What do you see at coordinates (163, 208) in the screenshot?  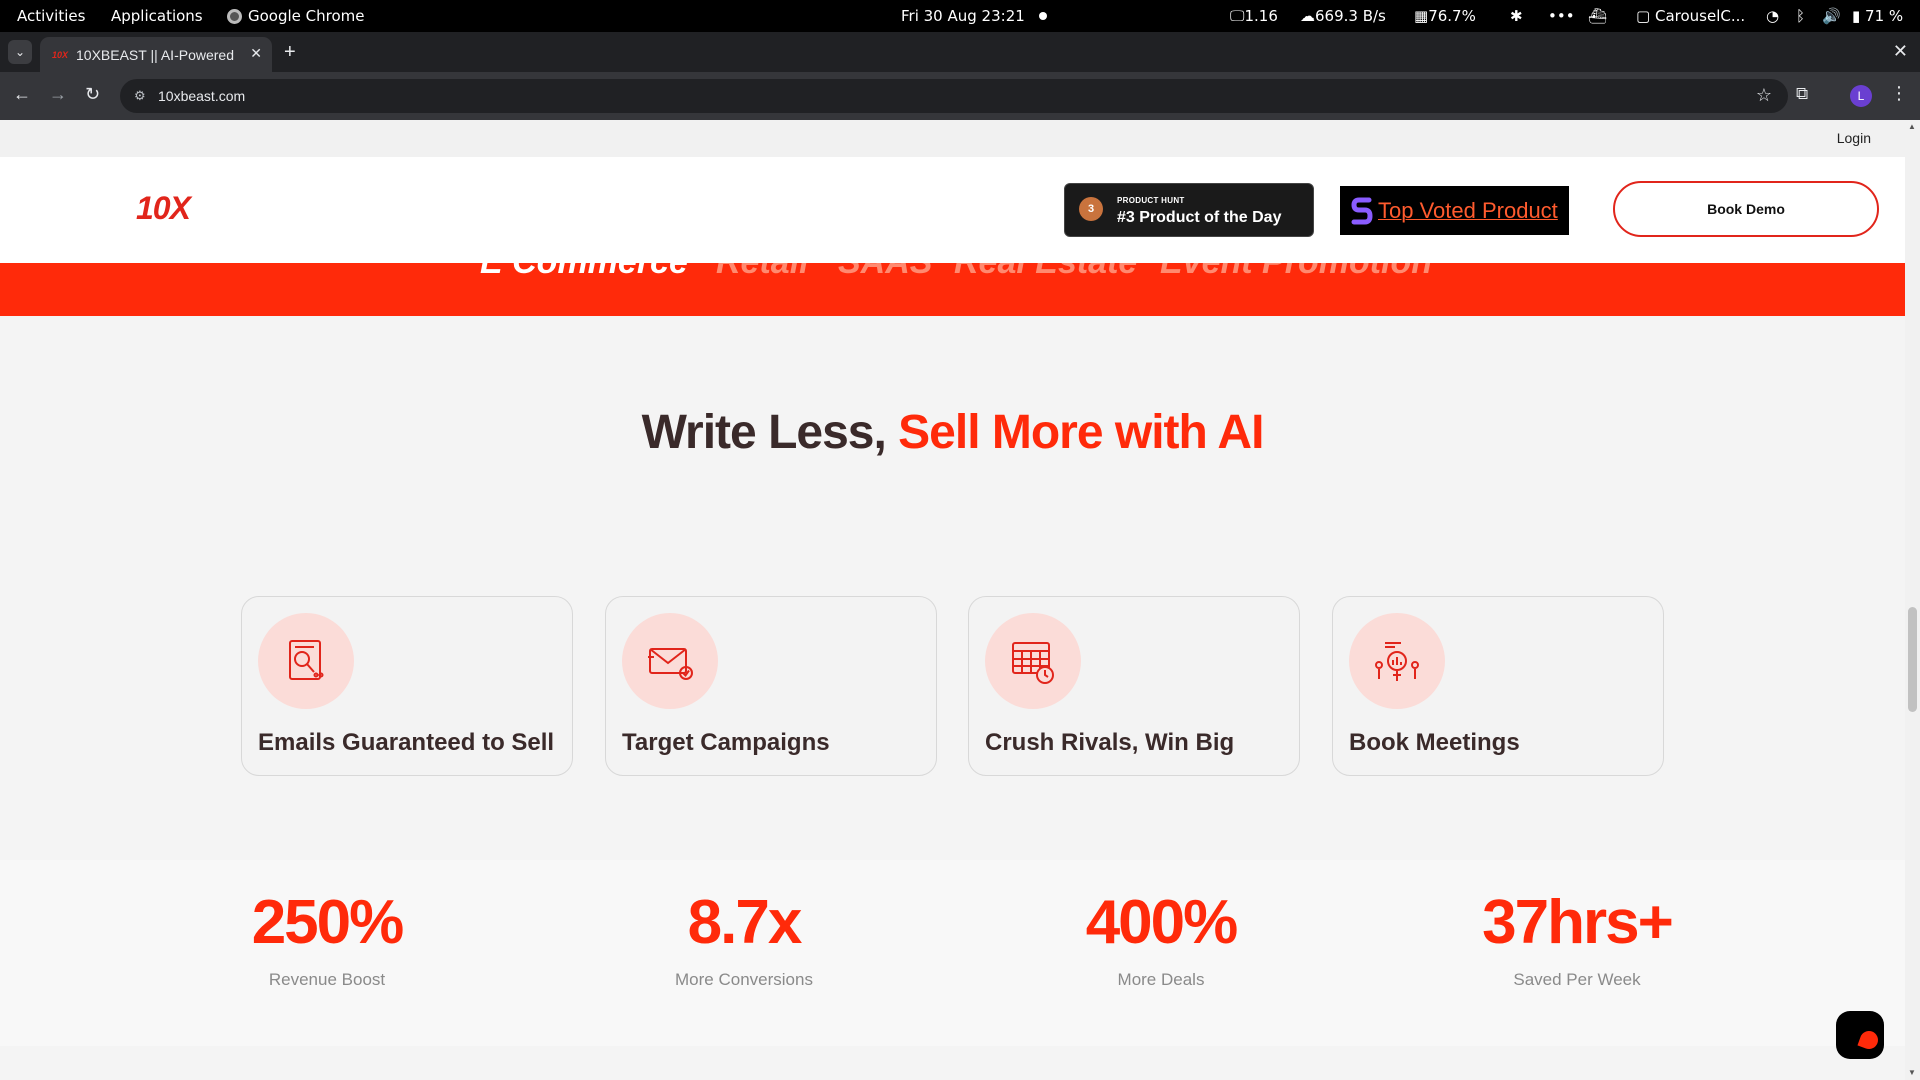 I see `site-logo: 10X` at bounding box center [163, 208].